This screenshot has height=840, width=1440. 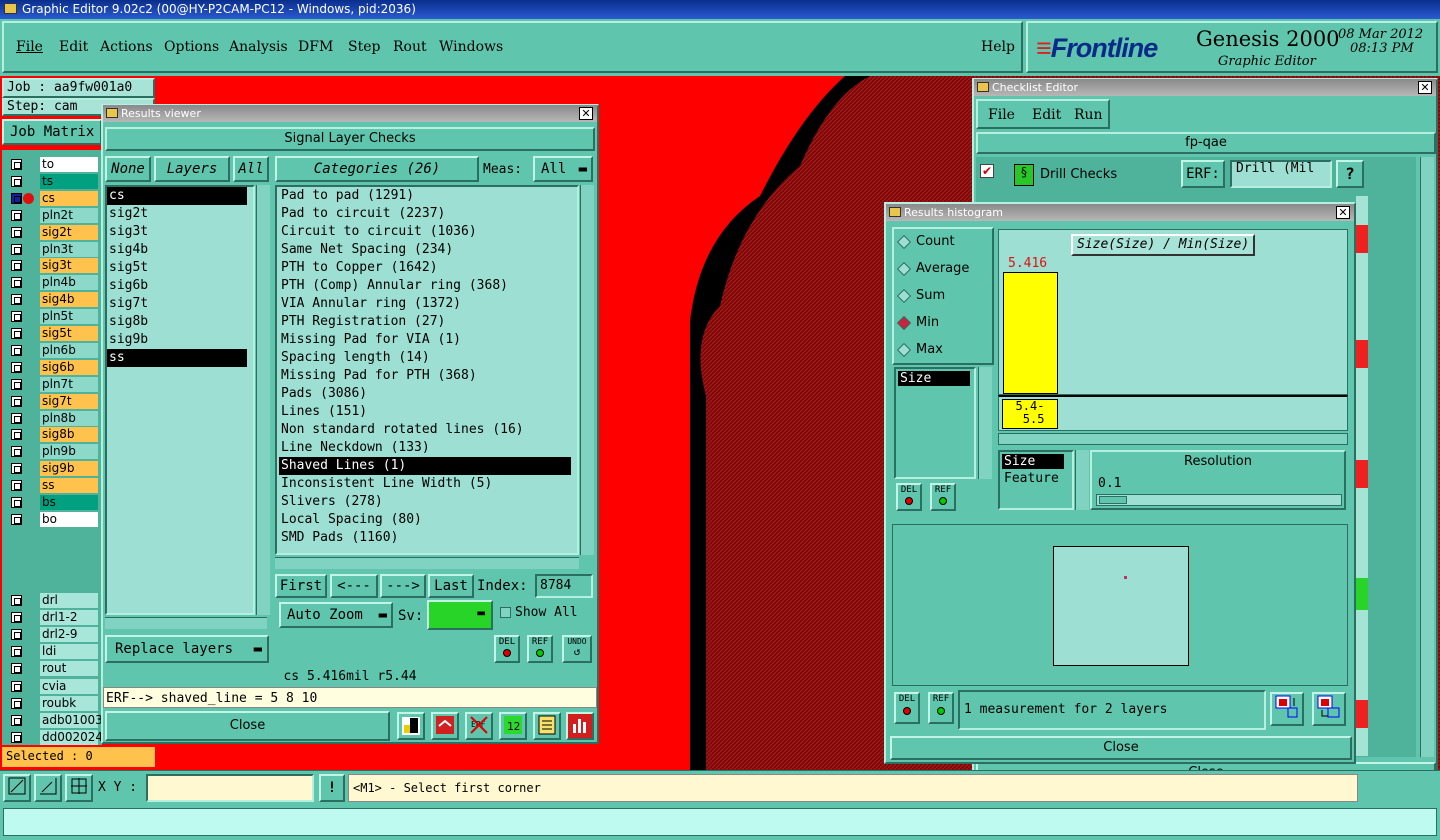 What do you see at coordinates (69, 300) in the screenshot?
I see `layer-name: sig4b` at bounding box center [69, 300].